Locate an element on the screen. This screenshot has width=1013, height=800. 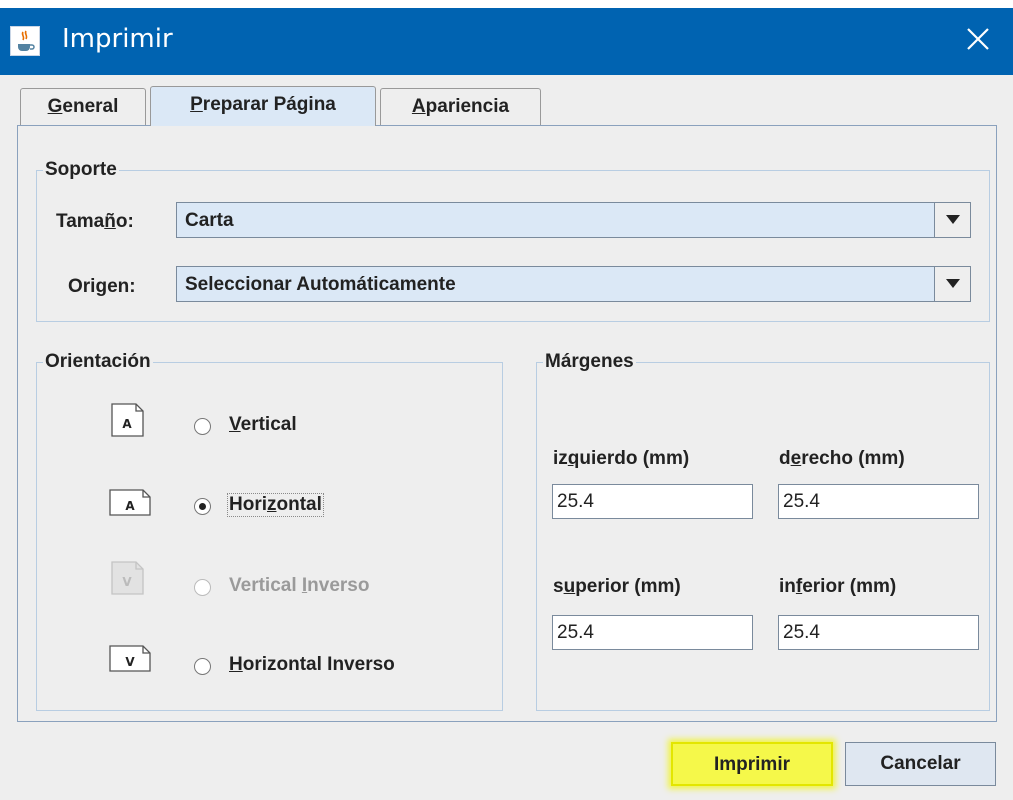
java-coffee-icon is located at coordinates (25, 41).